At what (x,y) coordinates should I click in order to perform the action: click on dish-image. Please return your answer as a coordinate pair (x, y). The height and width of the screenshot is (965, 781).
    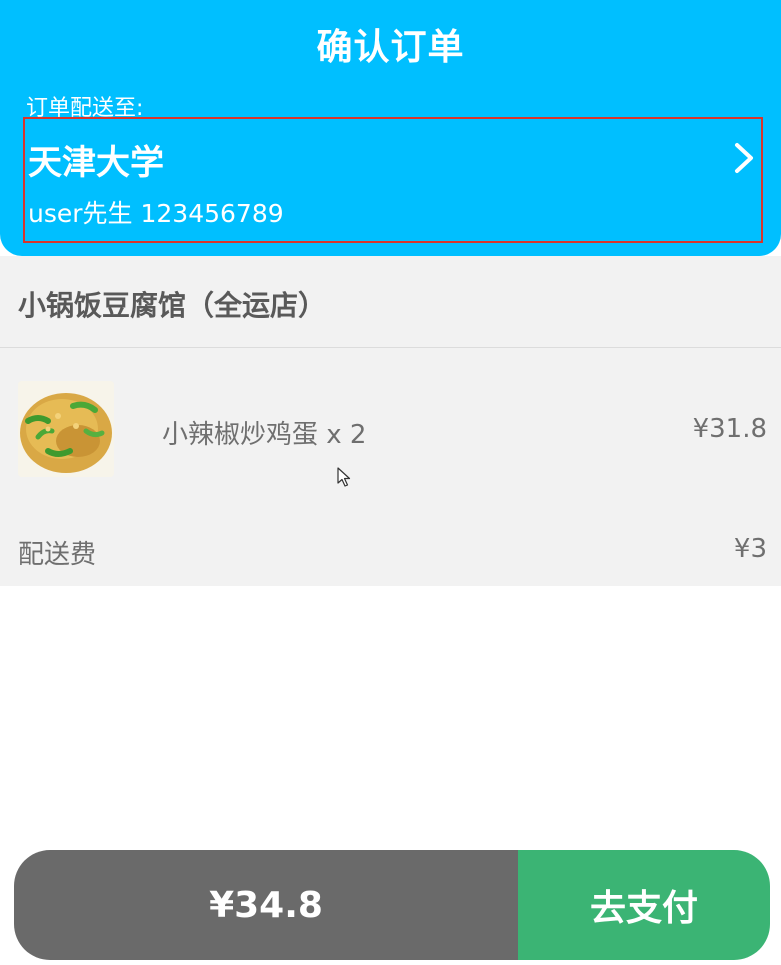
    Looking at the image, I should click on (66, 429).